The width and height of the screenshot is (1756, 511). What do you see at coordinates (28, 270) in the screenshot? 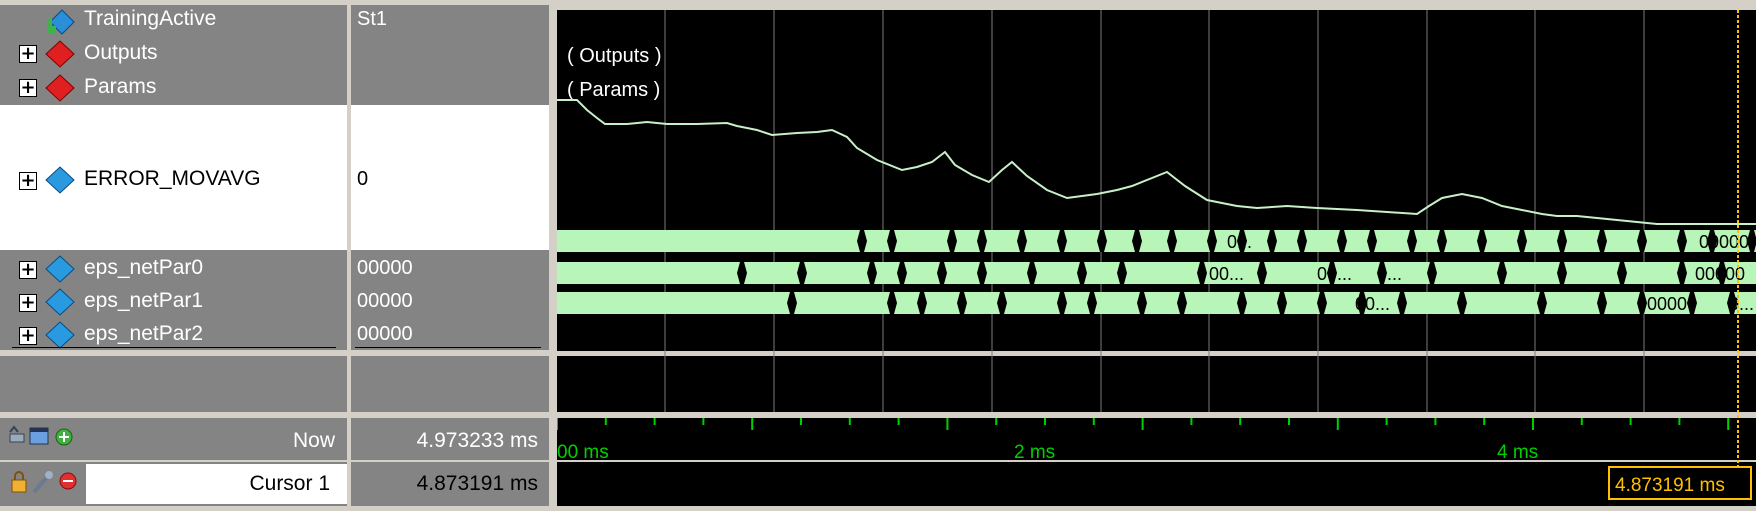
I see `expand-eps-netpar0-icon: +` at bounding box center [28, 270].